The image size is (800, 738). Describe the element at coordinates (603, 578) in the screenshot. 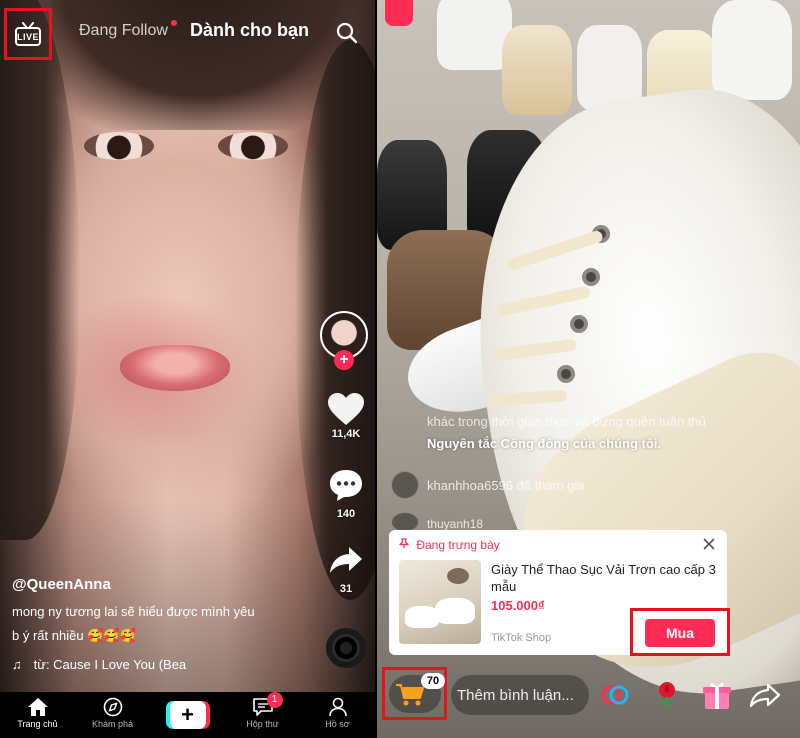

I see `product-title: Giày Thể Thao Sục Vải Trơn cao cấp 3 mẫu` at that location.